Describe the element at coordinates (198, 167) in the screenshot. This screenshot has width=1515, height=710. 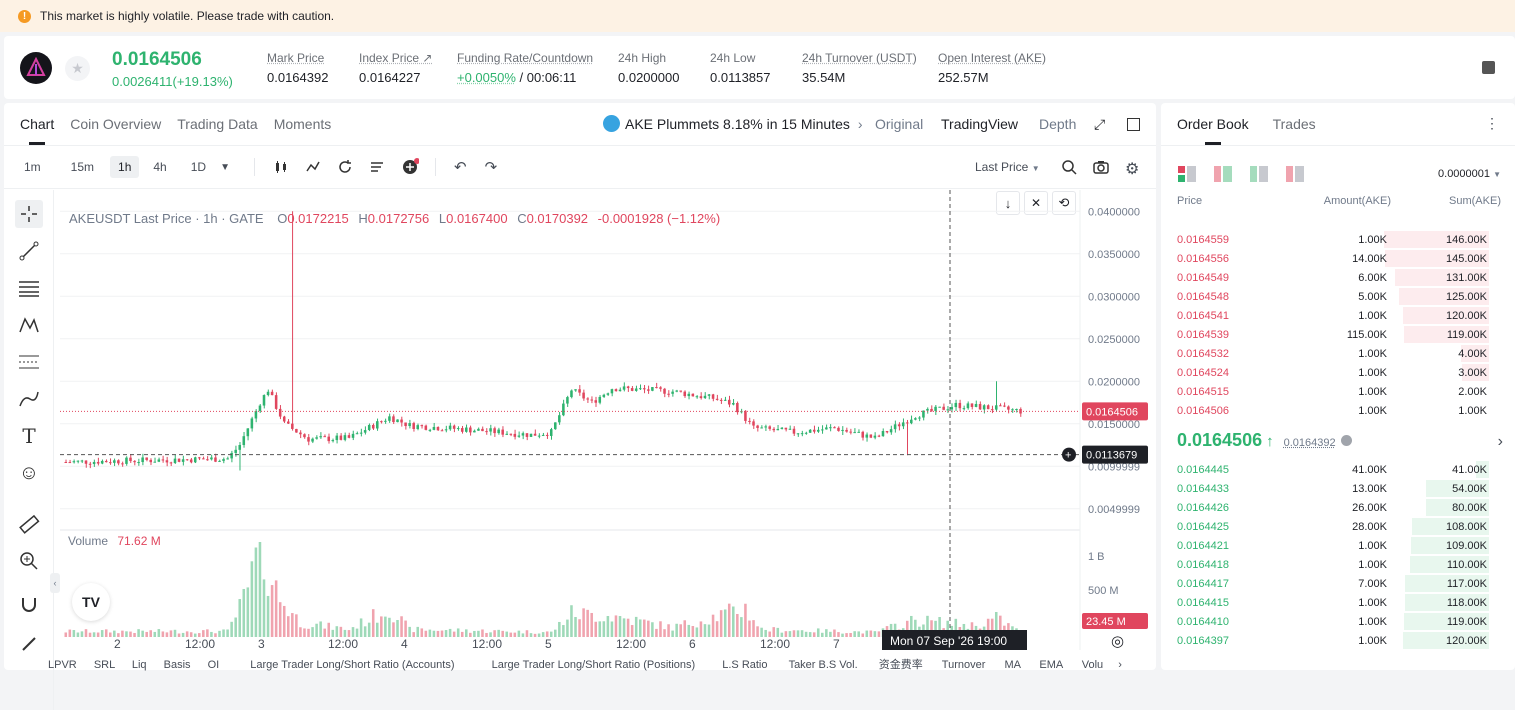
I see `tf-1d: 1D` at that location.